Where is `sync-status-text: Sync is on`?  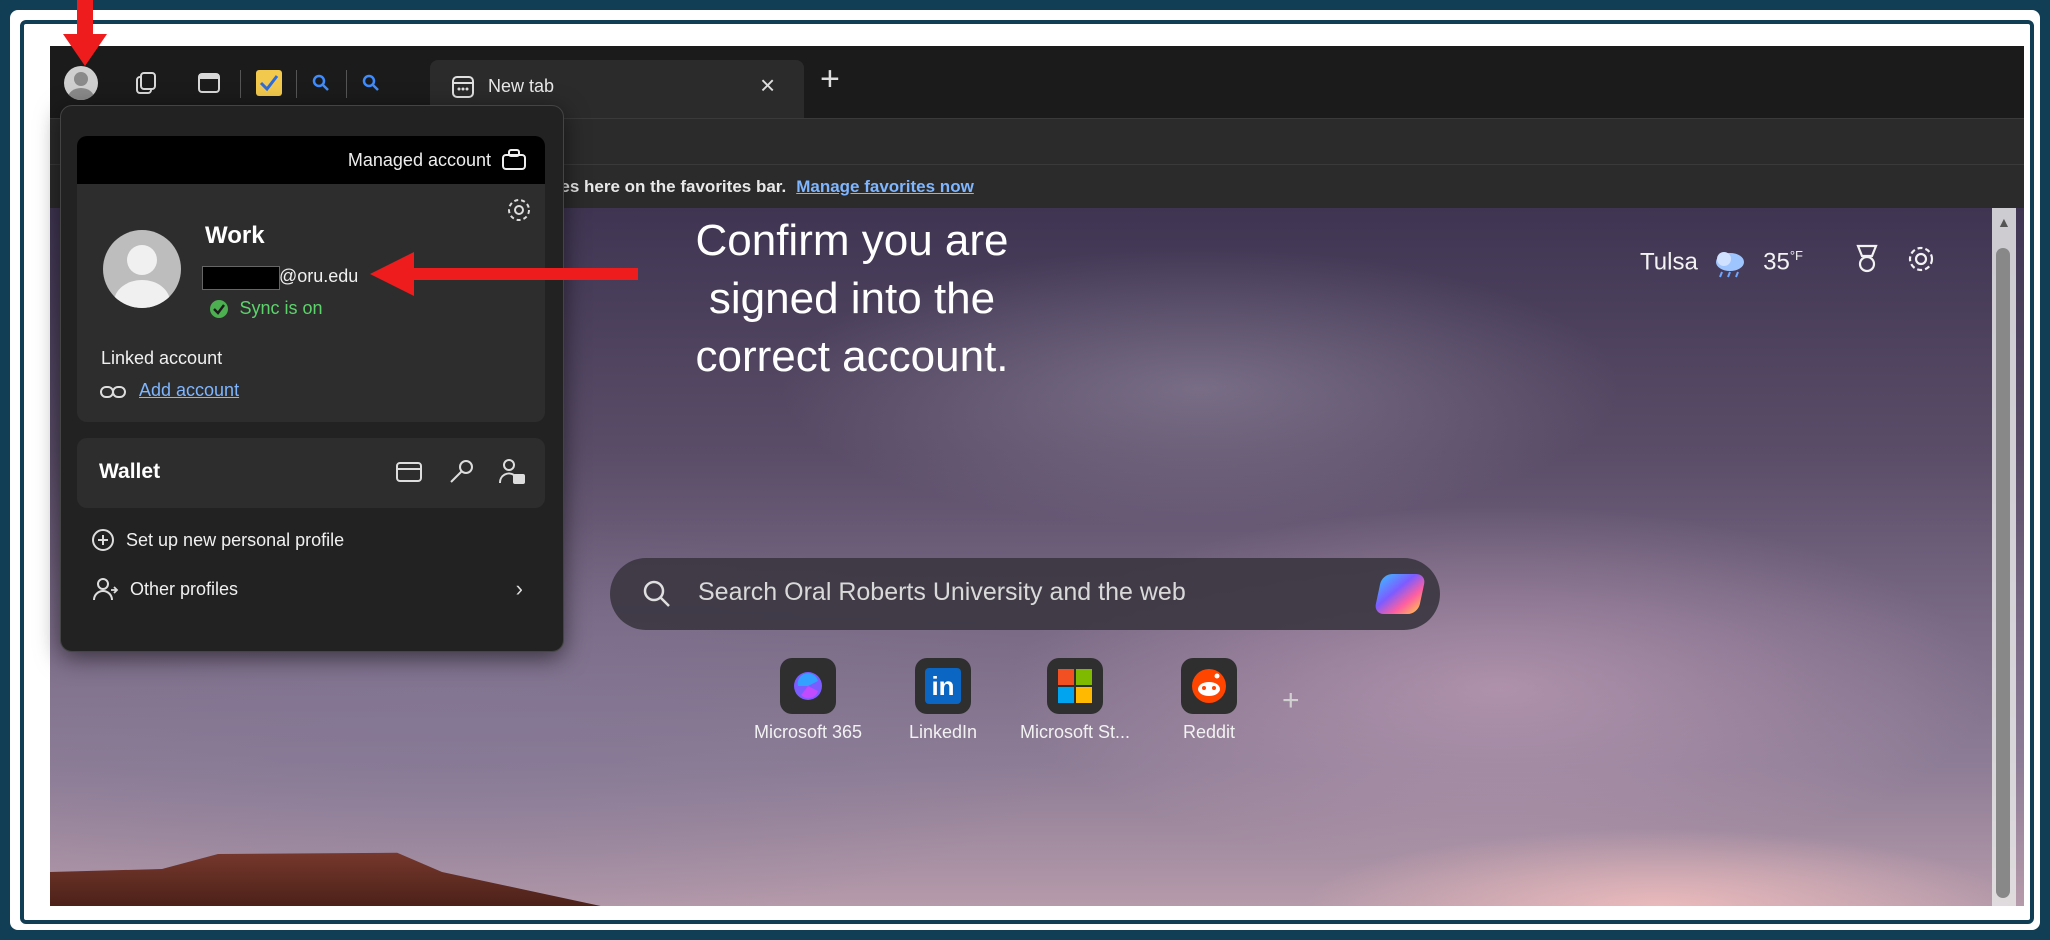
sync-status-text: Sync is on is located at coordinates (281, 308).